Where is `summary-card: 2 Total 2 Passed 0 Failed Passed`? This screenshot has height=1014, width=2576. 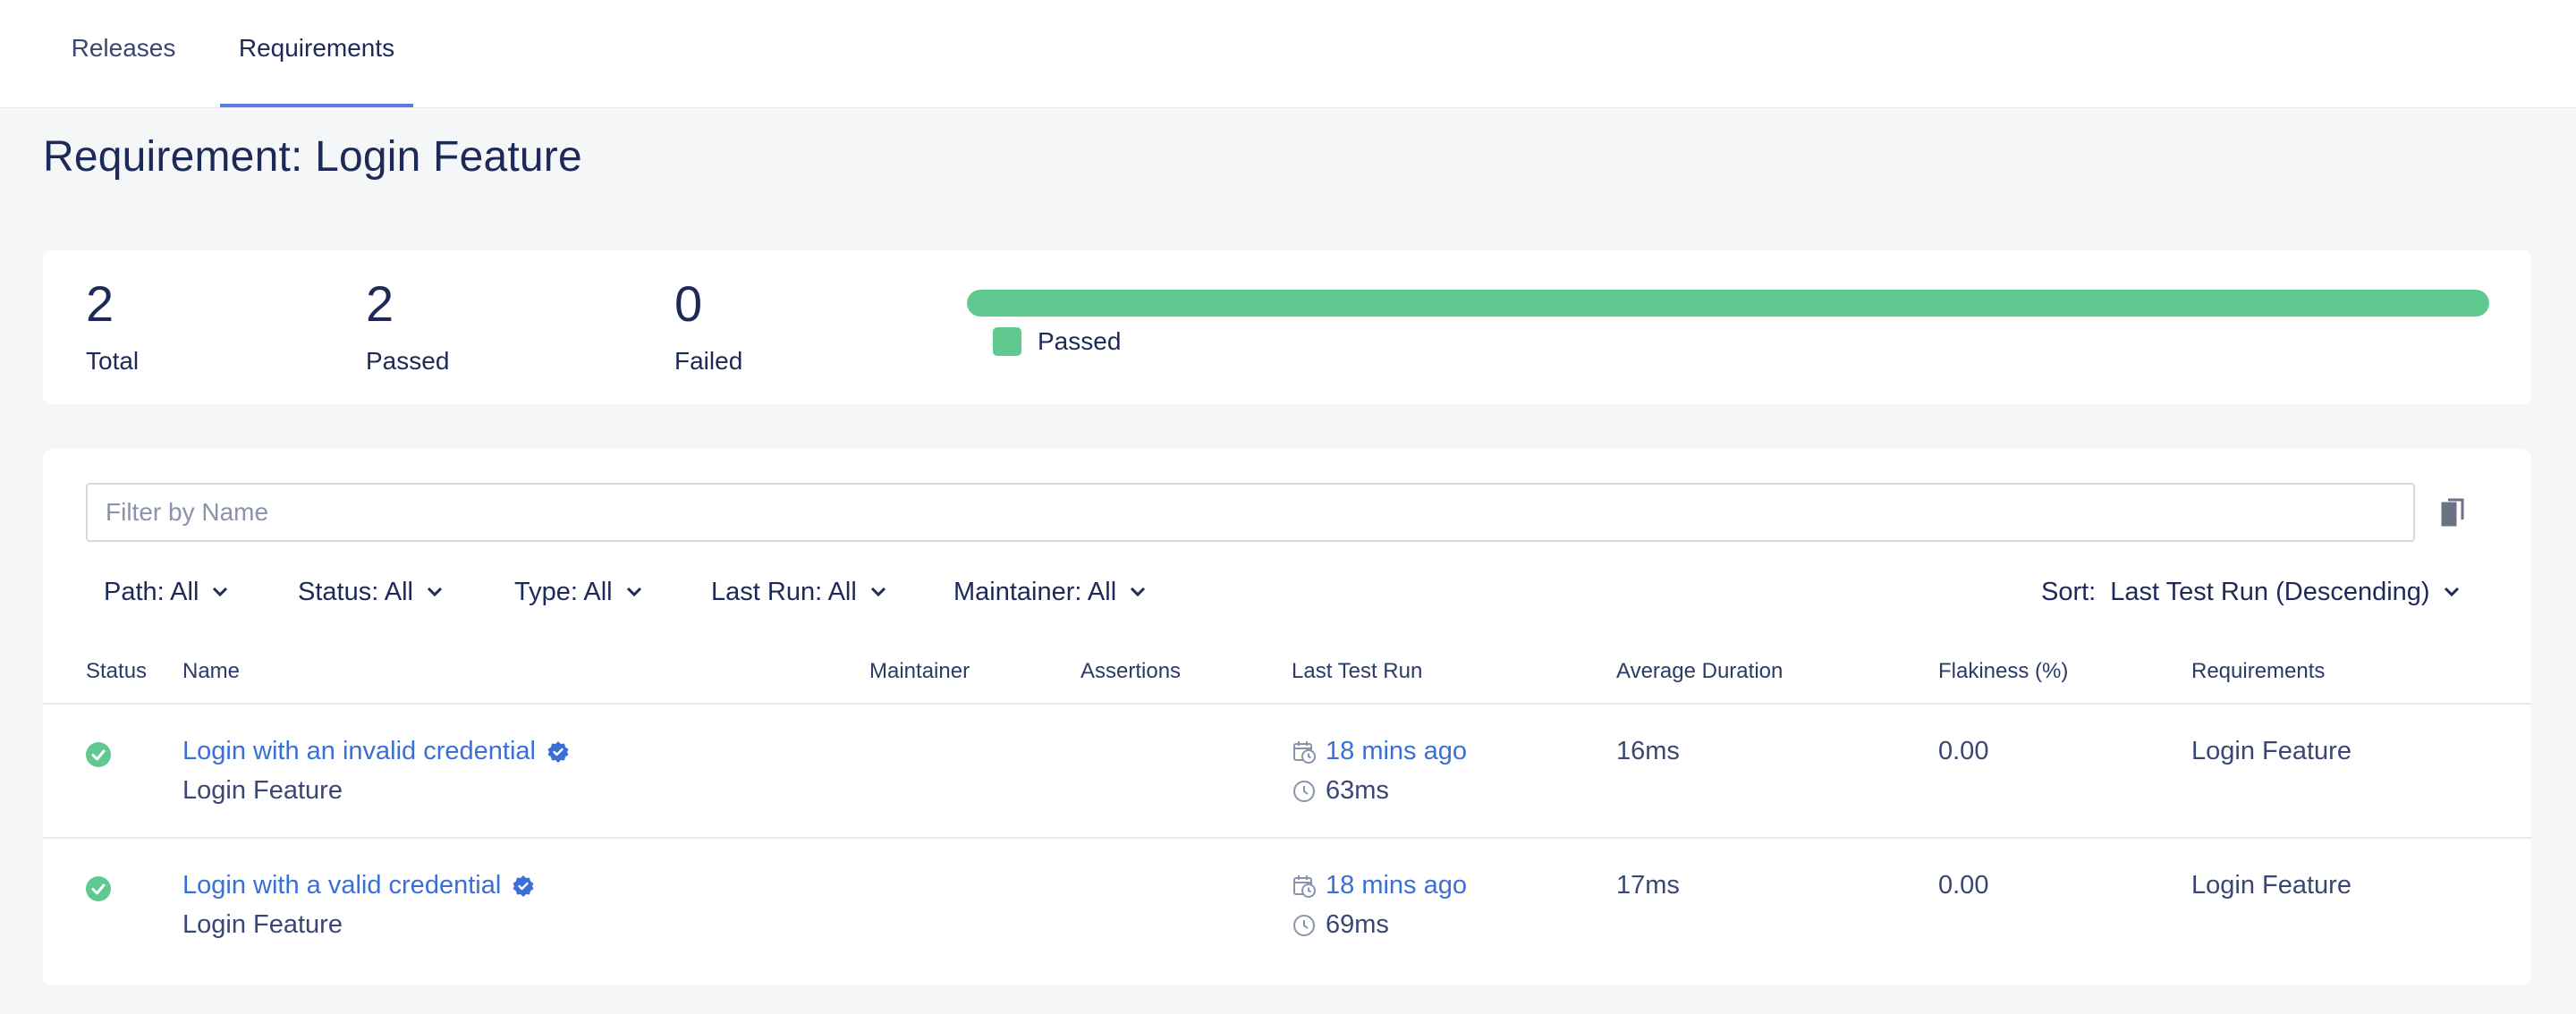
summary-card: 2 Total 2 Passed 0 Failed Passed is located at coordinates (1287, 327).